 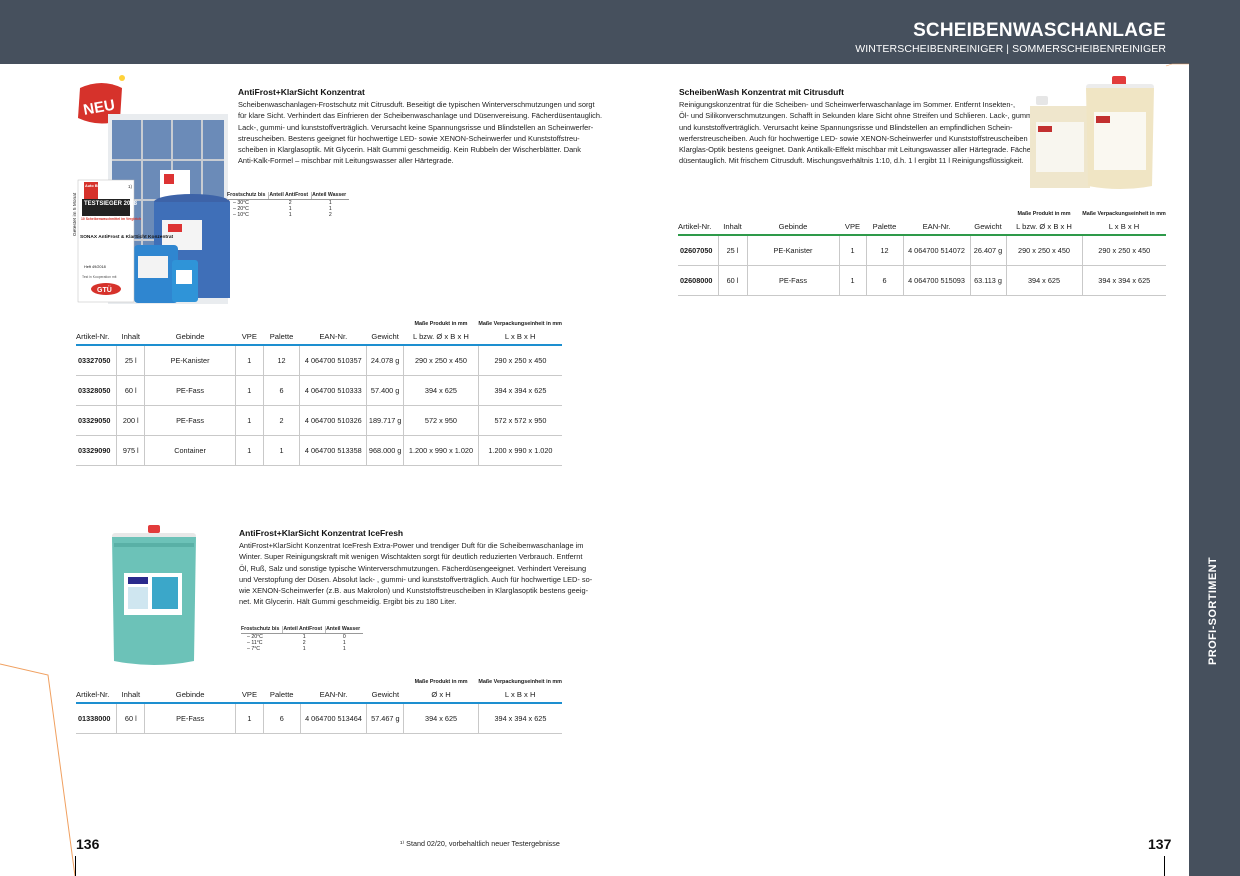 I want to click on cell-ean: 4 064700 510333, so click(x=333, y=390).